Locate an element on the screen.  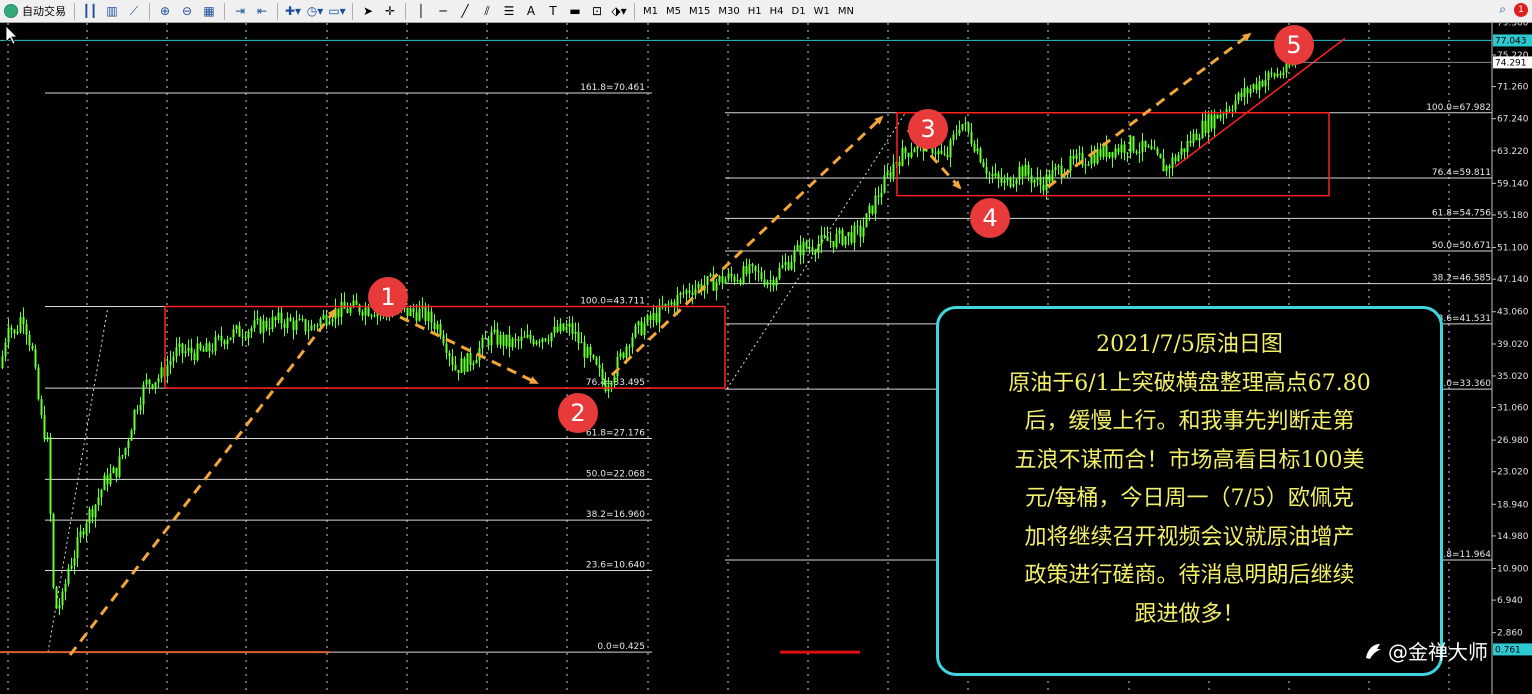
zoom-out-icon: ⊖ is located at coordinates (187, 11).